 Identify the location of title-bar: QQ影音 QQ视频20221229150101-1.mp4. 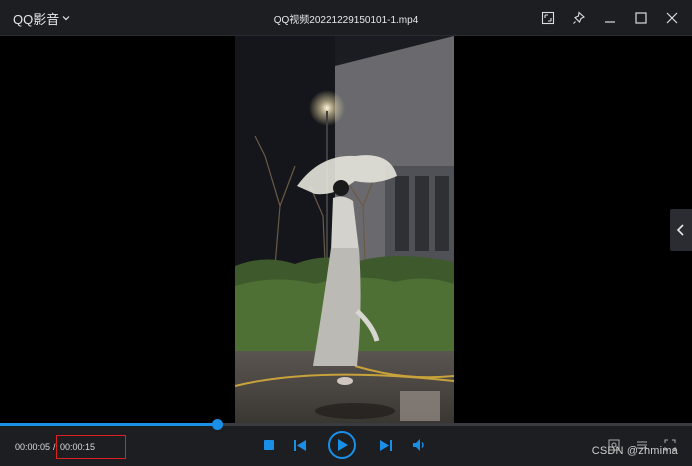
(346, 18).